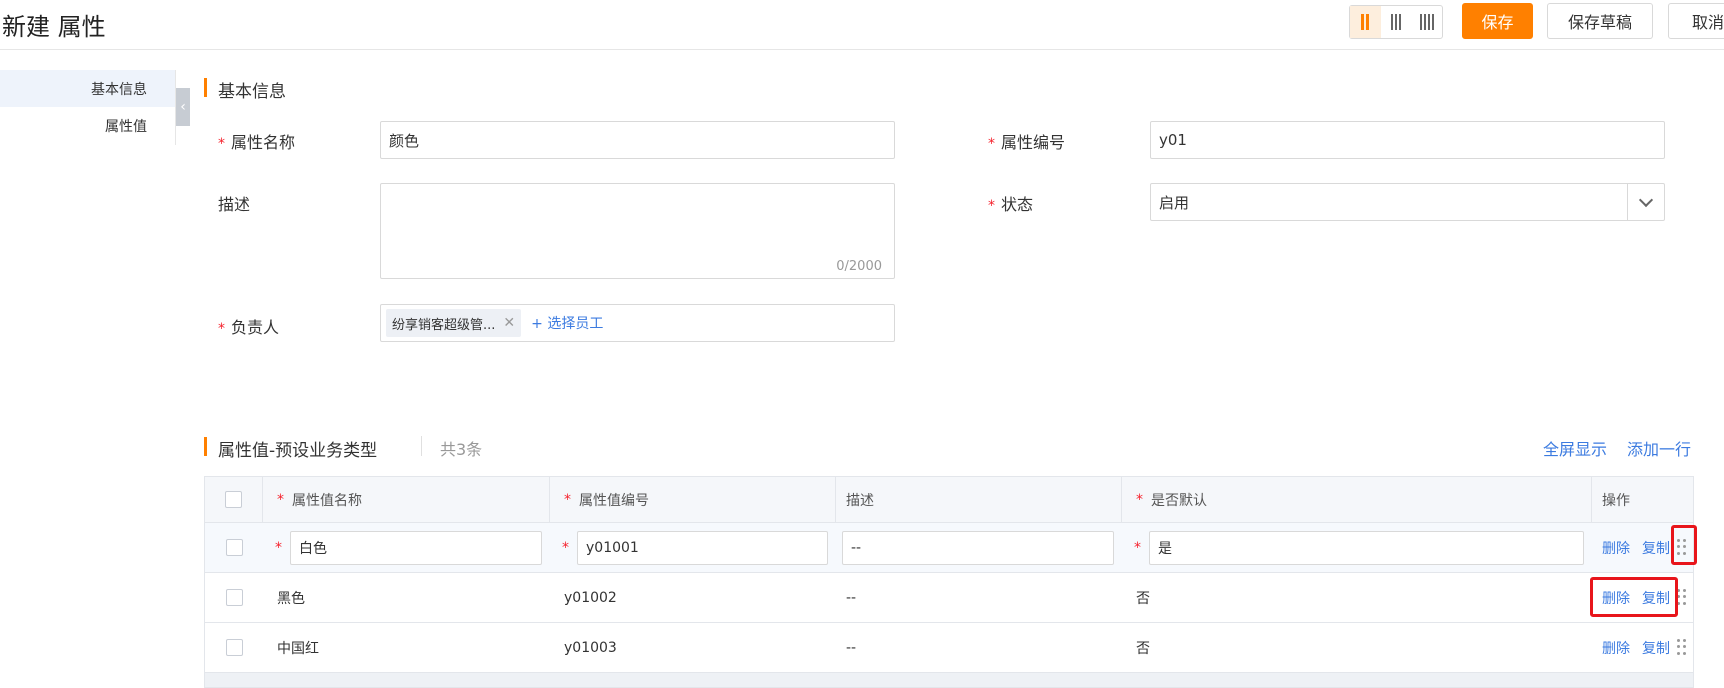 This screenshot has height=688, width=1724. Describe the element at coordinates (567, 323) in the screenshot. I see `add-employee-link: + 选择员工` at that location.